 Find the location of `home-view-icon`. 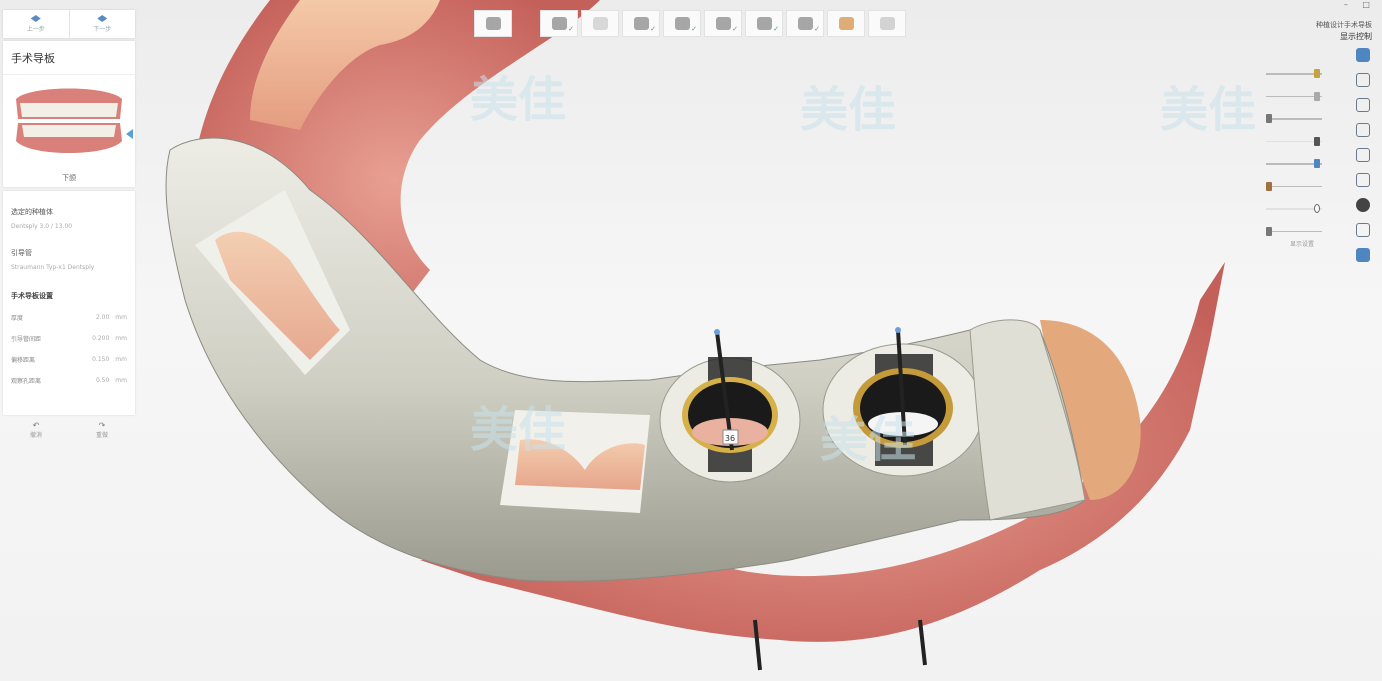

home-view-icon is located at coordinates (1363, 230).